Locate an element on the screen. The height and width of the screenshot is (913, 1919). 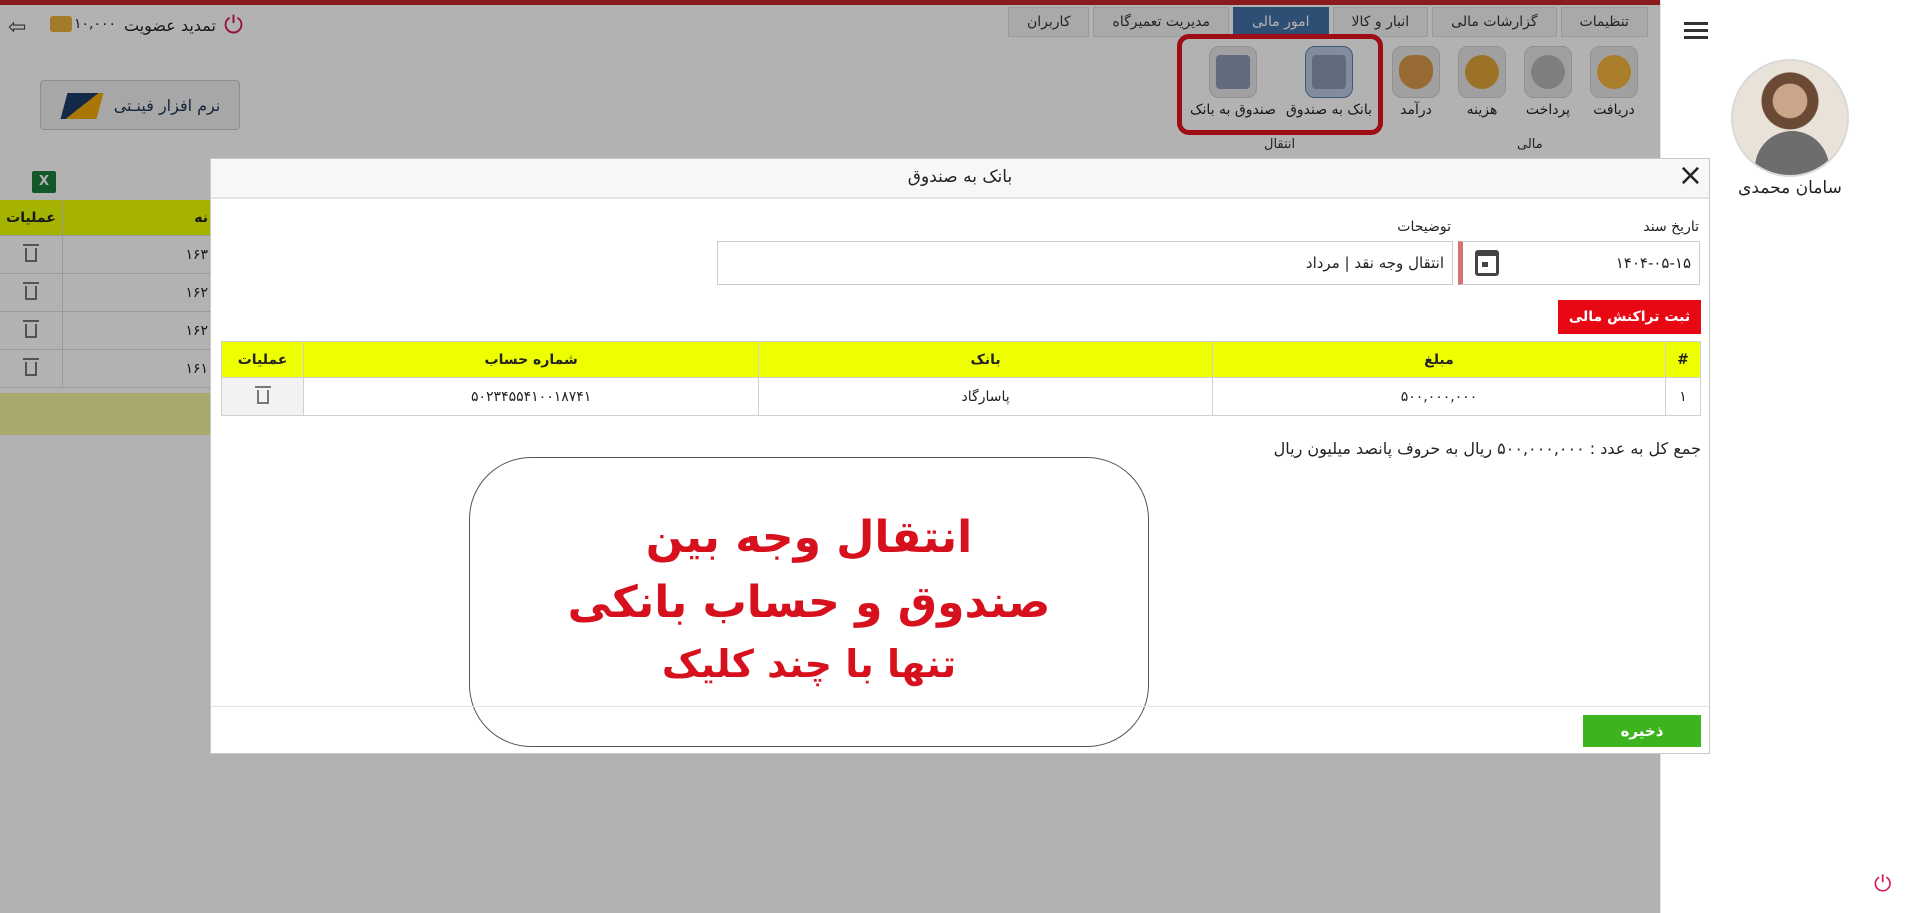
close-icon: × is located at coordinates (1690, 176).